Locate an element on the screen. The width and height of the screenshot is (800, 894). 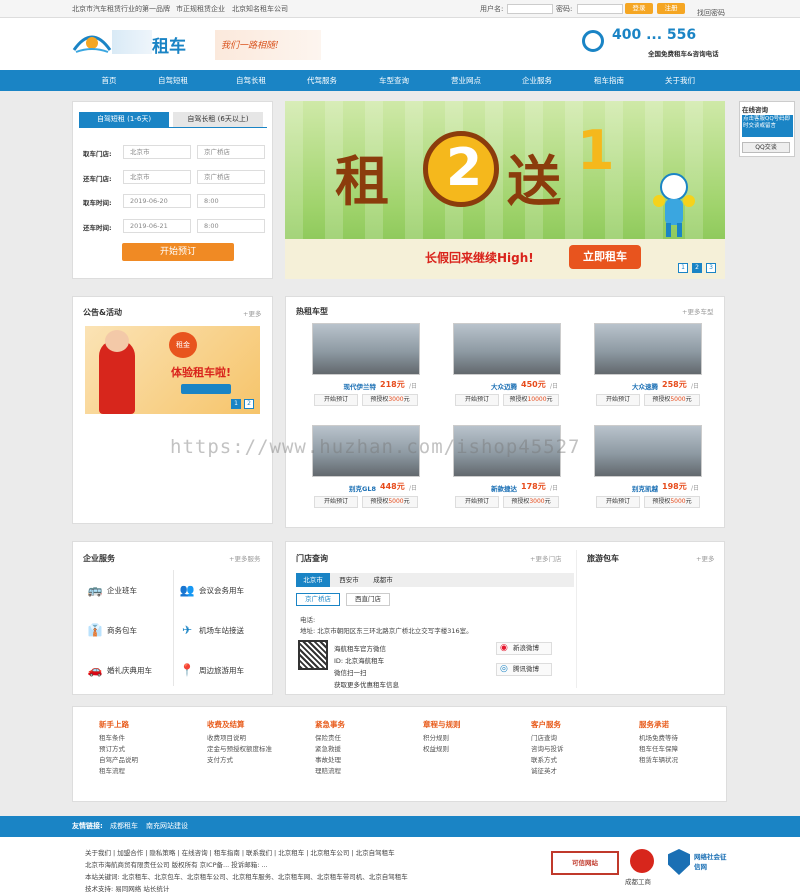
top-link-1: 北京市汽车租赁行业的第一品牌 is located at coordinates (121, 9).